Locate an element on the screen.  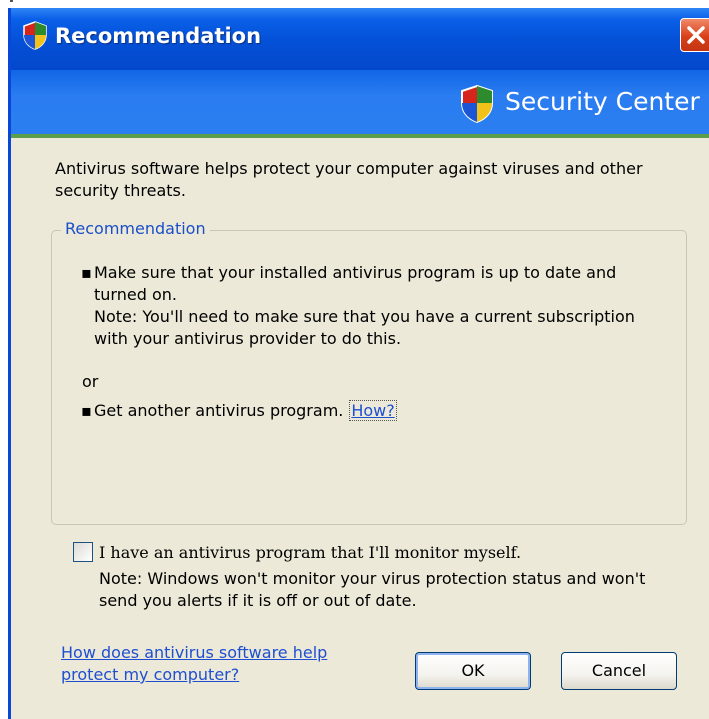
recommendation-legend: Recommendation is located at coordinates (135, 228).